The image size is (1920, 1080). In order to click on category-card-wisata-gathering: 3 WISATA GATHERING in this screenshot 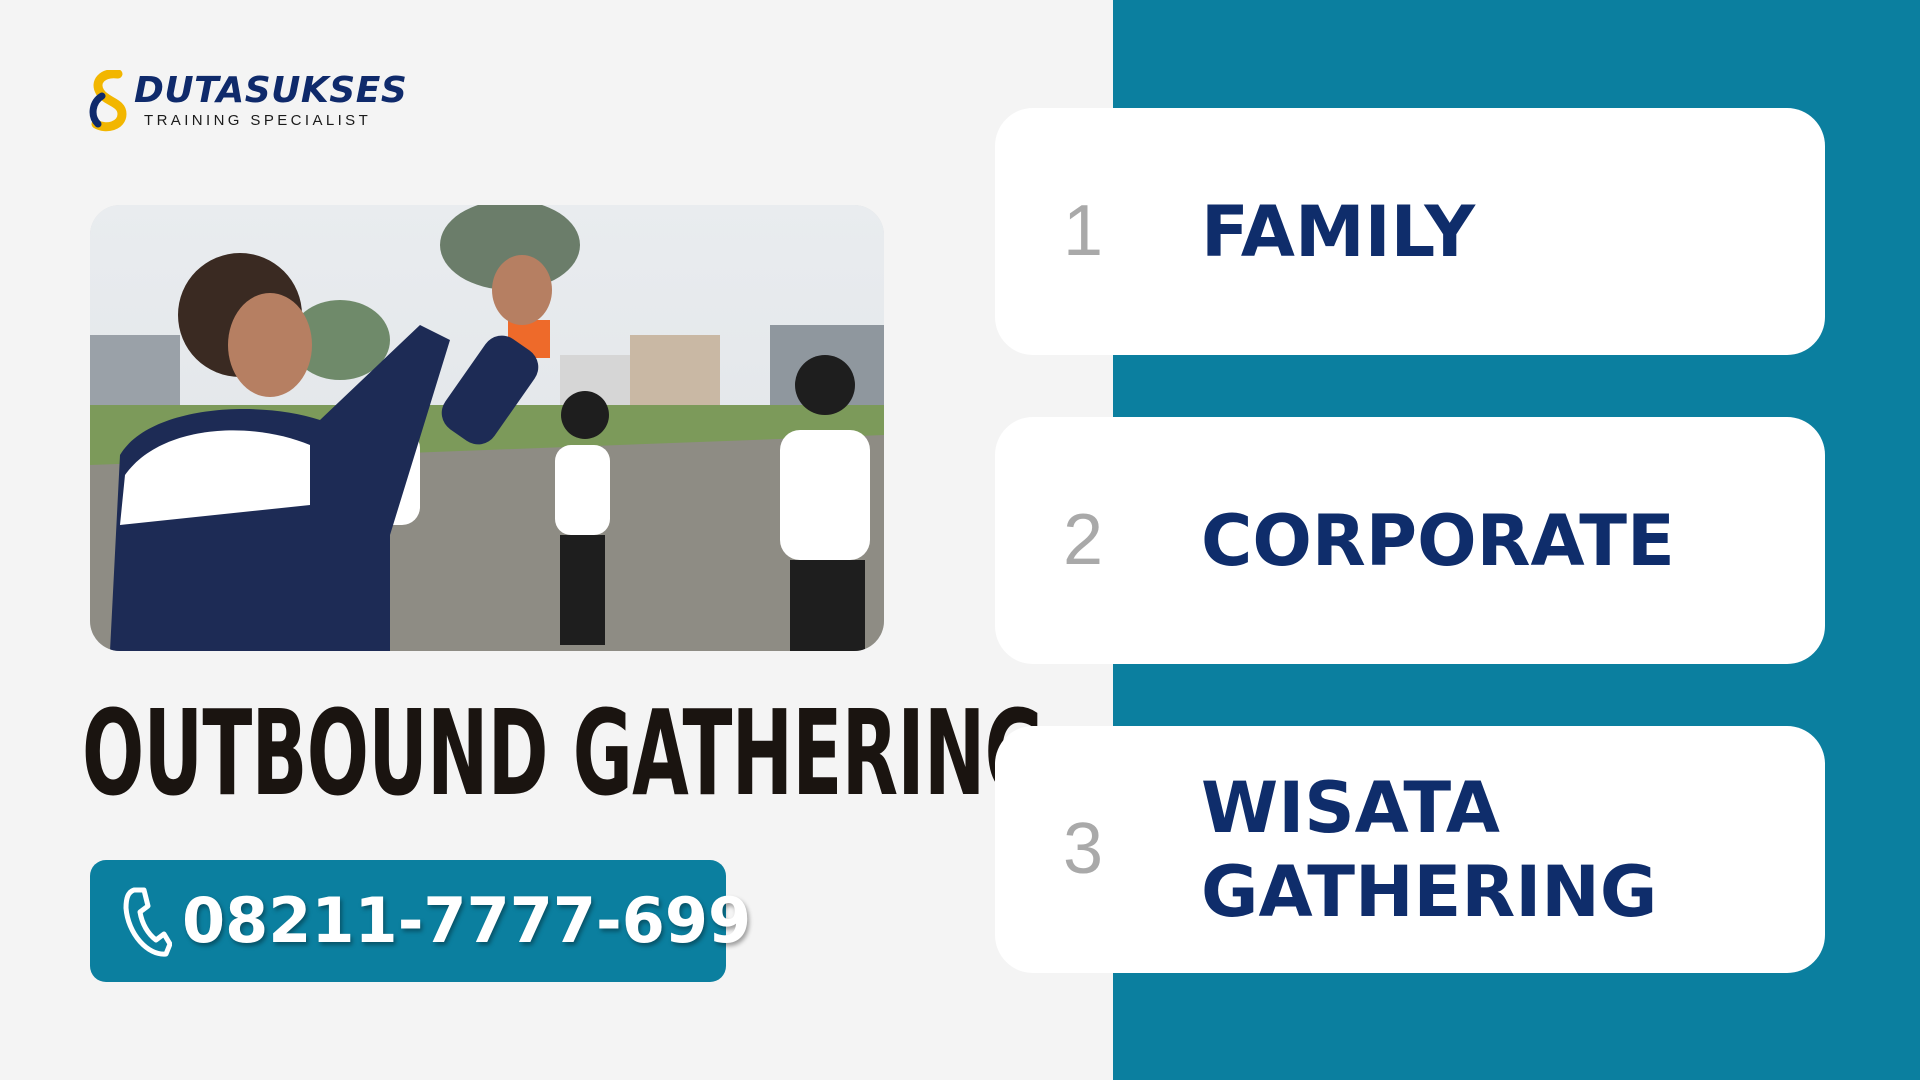, I will do `click(1410, 849)`.